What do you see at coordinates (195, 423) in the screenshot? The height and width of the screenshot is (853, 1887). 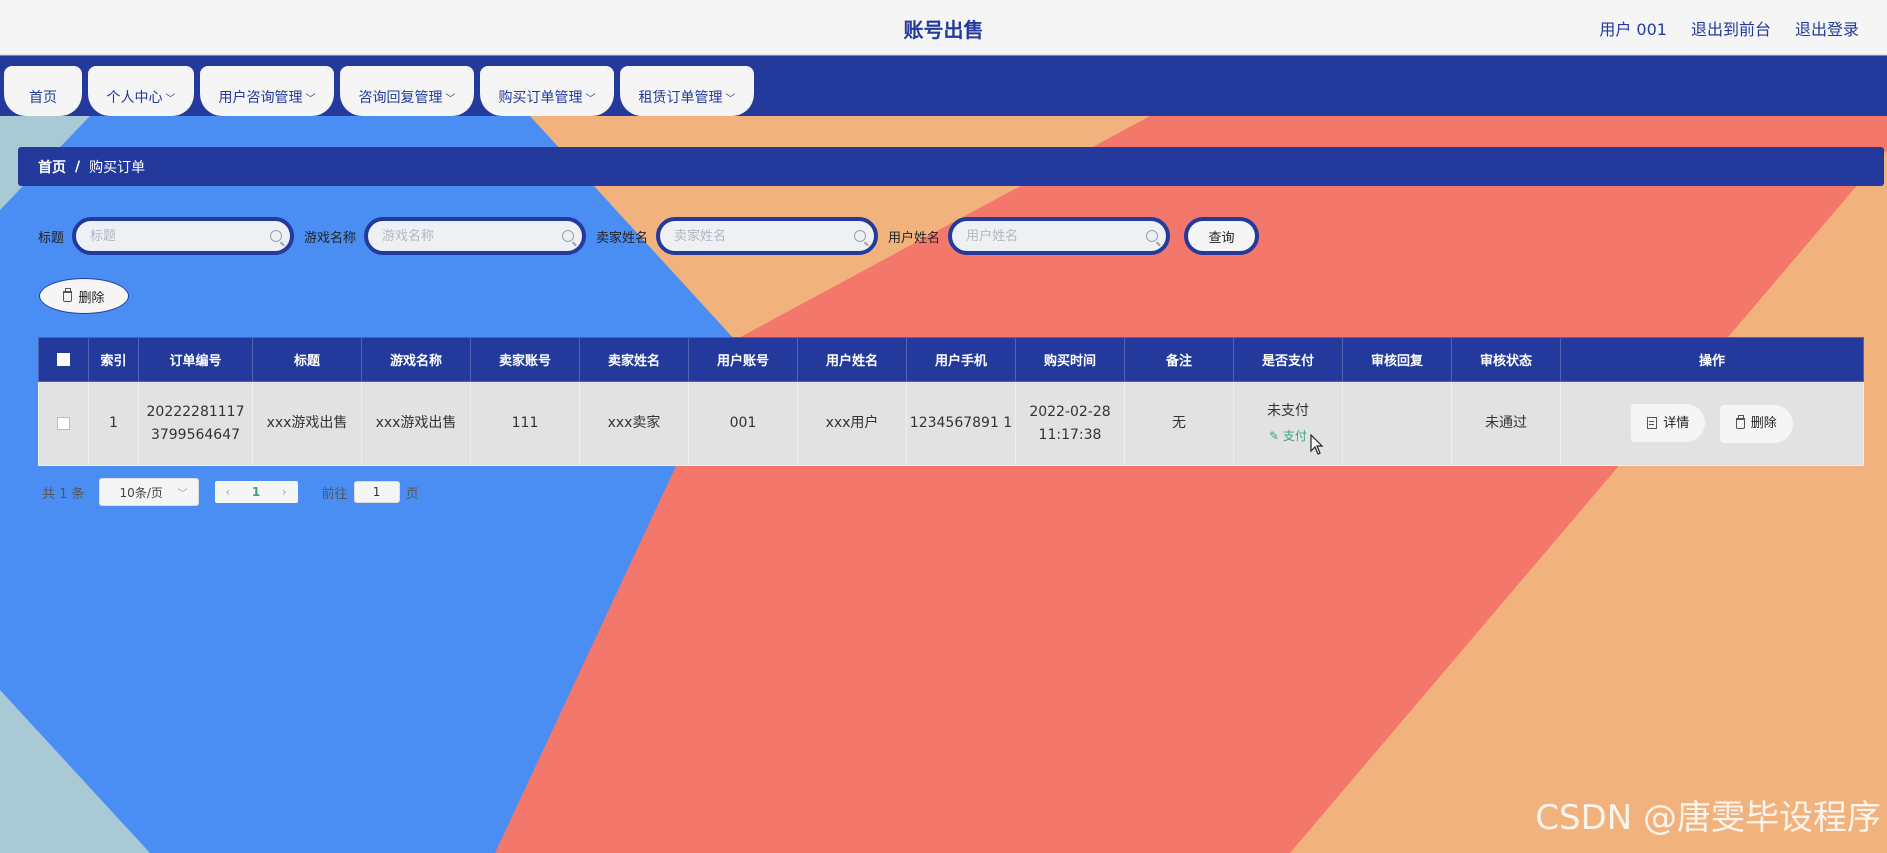 I see `cell-order-no: 20222281117 3799564647` at bounding box center [195, 423].